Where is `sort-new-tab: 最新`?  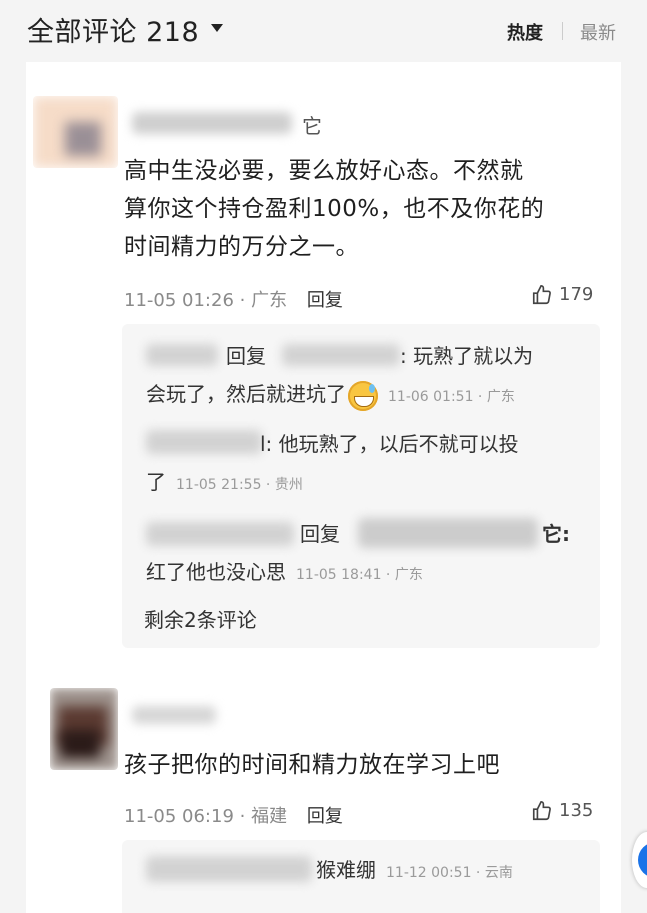
sort-new-tab: 最新 is located at coordinates (598, 32).